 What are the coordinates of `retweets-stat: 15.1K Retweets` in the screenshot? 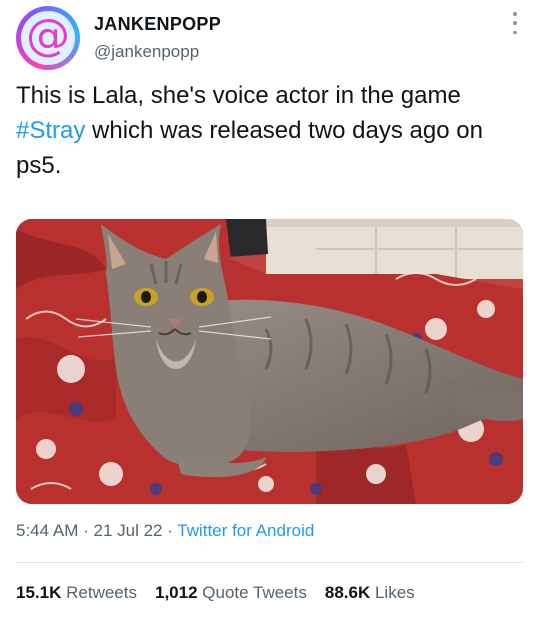 It's located at (76, 593).